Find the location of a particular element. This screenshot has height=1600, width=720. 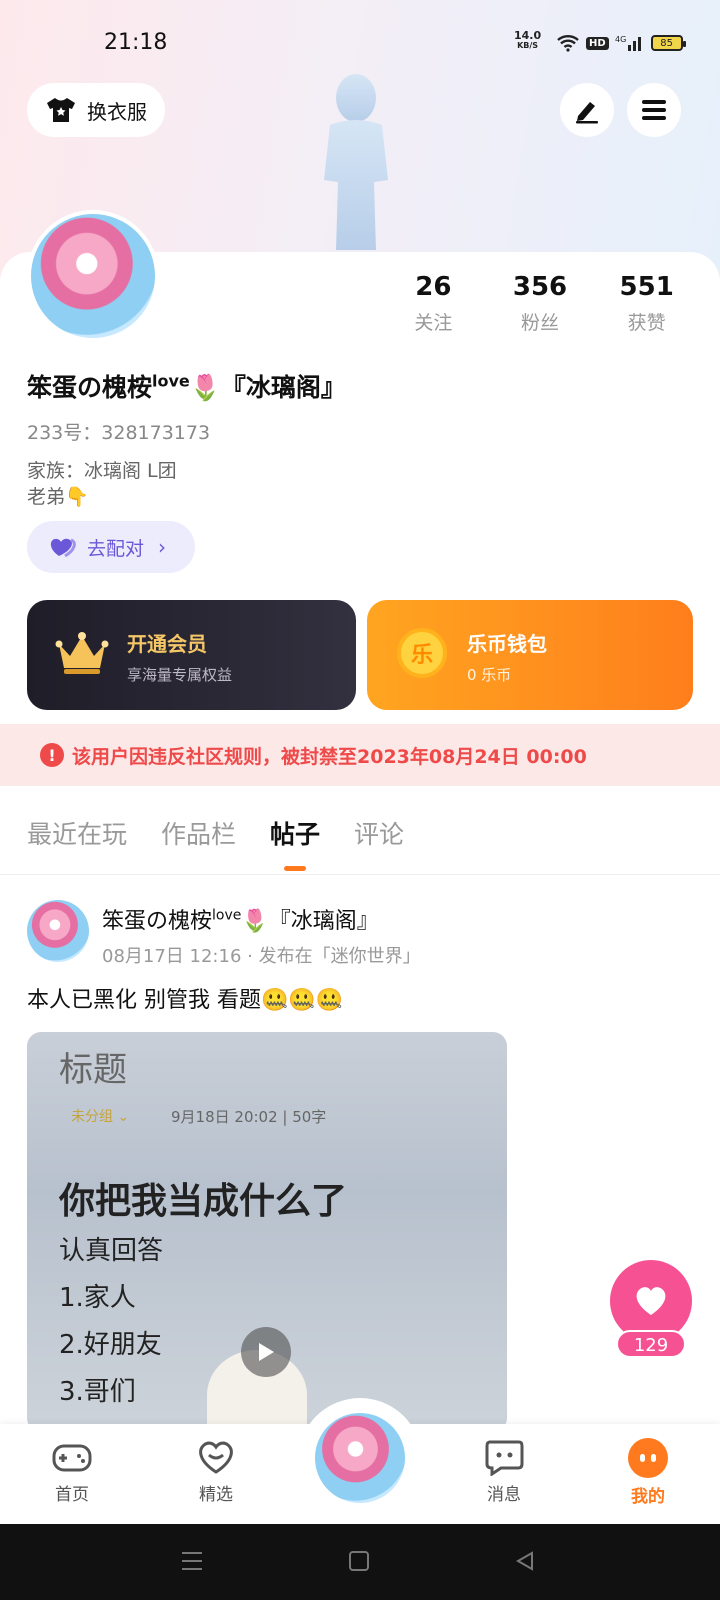

play-button is located at coordinates (266, 1352).